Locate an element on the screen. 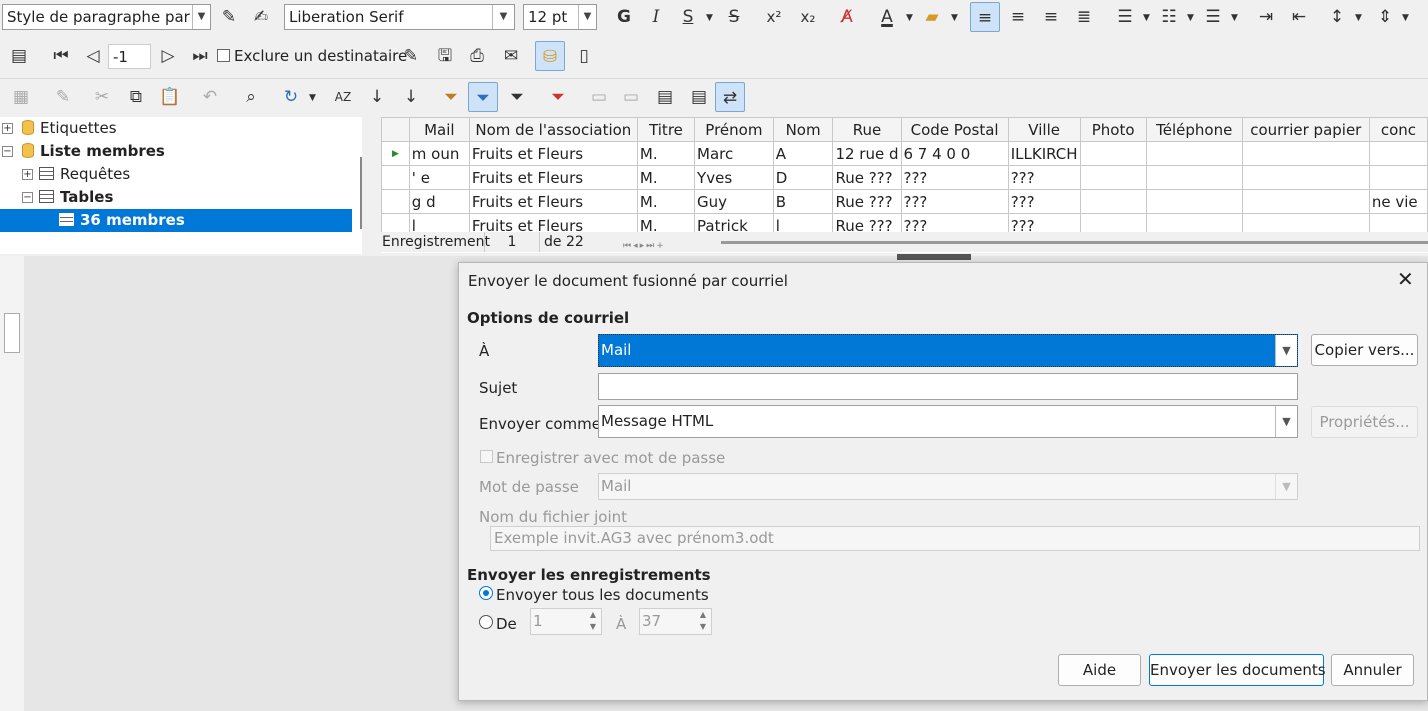 The height and width of the screenshot is (711, 1428). standard-filter-icon: ⏷ is located at coordinates (517, 97).